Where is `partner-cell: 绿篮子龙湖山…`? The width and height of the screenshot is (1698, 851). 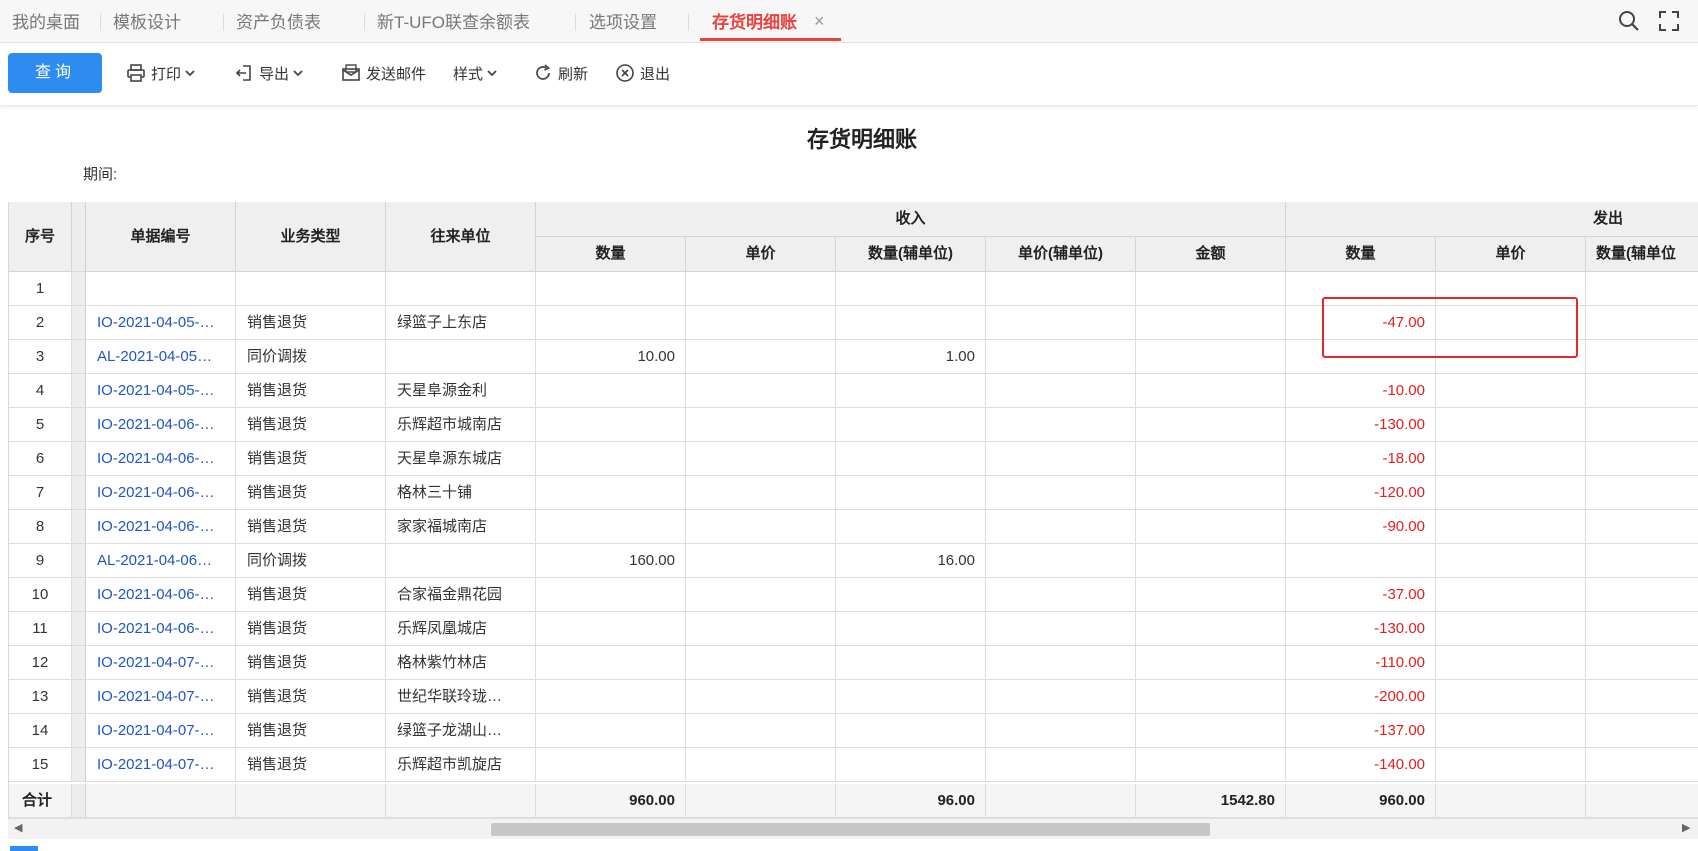 partner-cell: 绿篮子龙湖山… is located at coordinates (461, 731).